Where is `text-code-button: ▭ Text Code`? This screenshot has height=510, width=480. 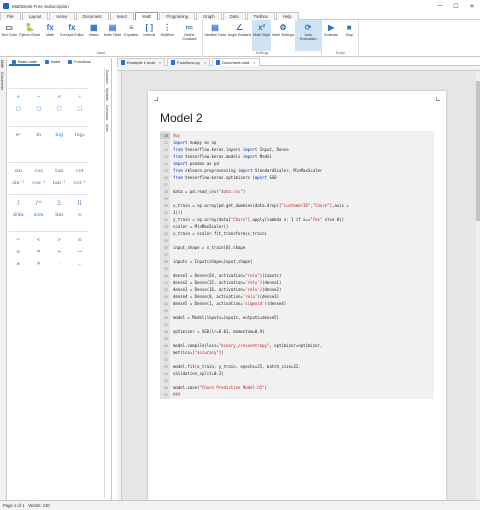 text-code-button: ▭ Text Code is located at coordinates (9, 35).